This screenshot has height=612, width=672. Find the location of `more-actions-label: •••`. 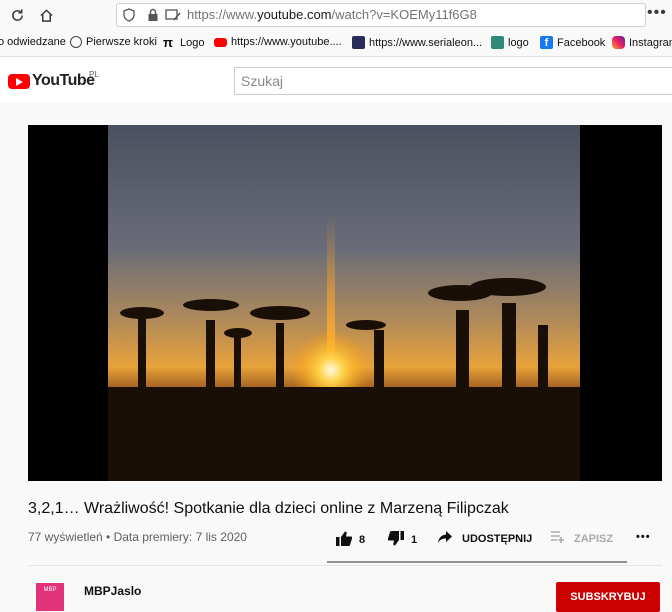

more-actions-label: ••• is located at coordinates (643, 537).